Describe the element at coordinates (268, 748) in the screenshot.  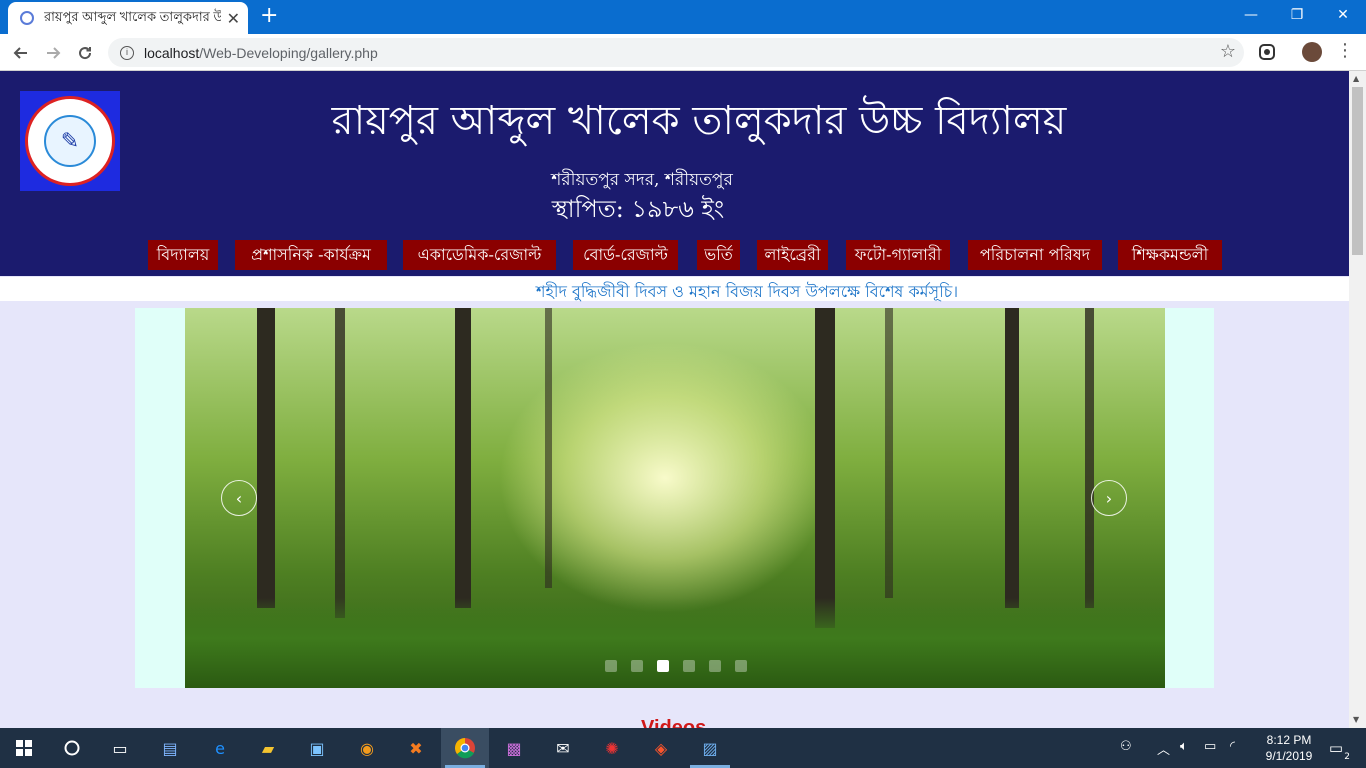
I see `file-explorer-icon: ▰` at that location.